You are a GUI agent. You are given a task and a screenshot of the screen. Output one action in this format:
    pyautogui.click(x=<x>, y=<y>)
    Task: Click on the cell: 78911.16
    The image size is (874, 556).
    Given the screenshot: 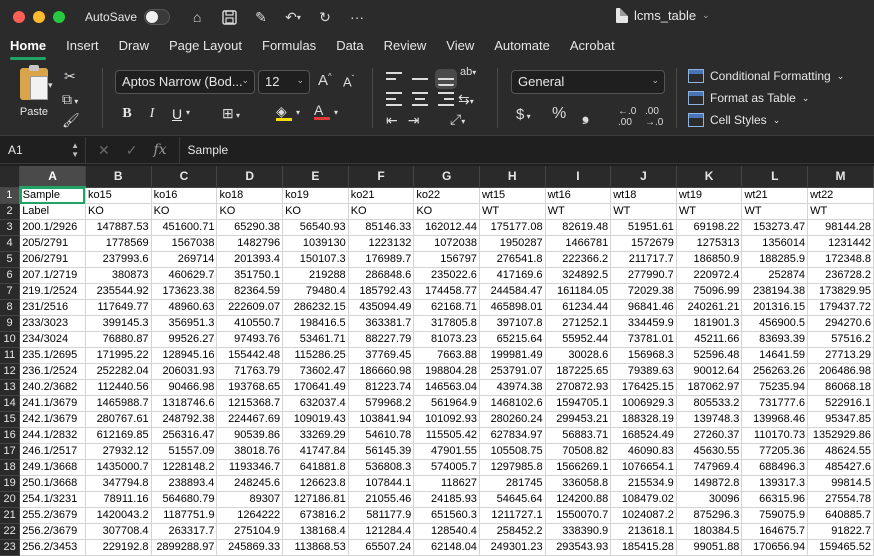 What is the action you would take?
    pyautogui.click(x=118, y=499)
    